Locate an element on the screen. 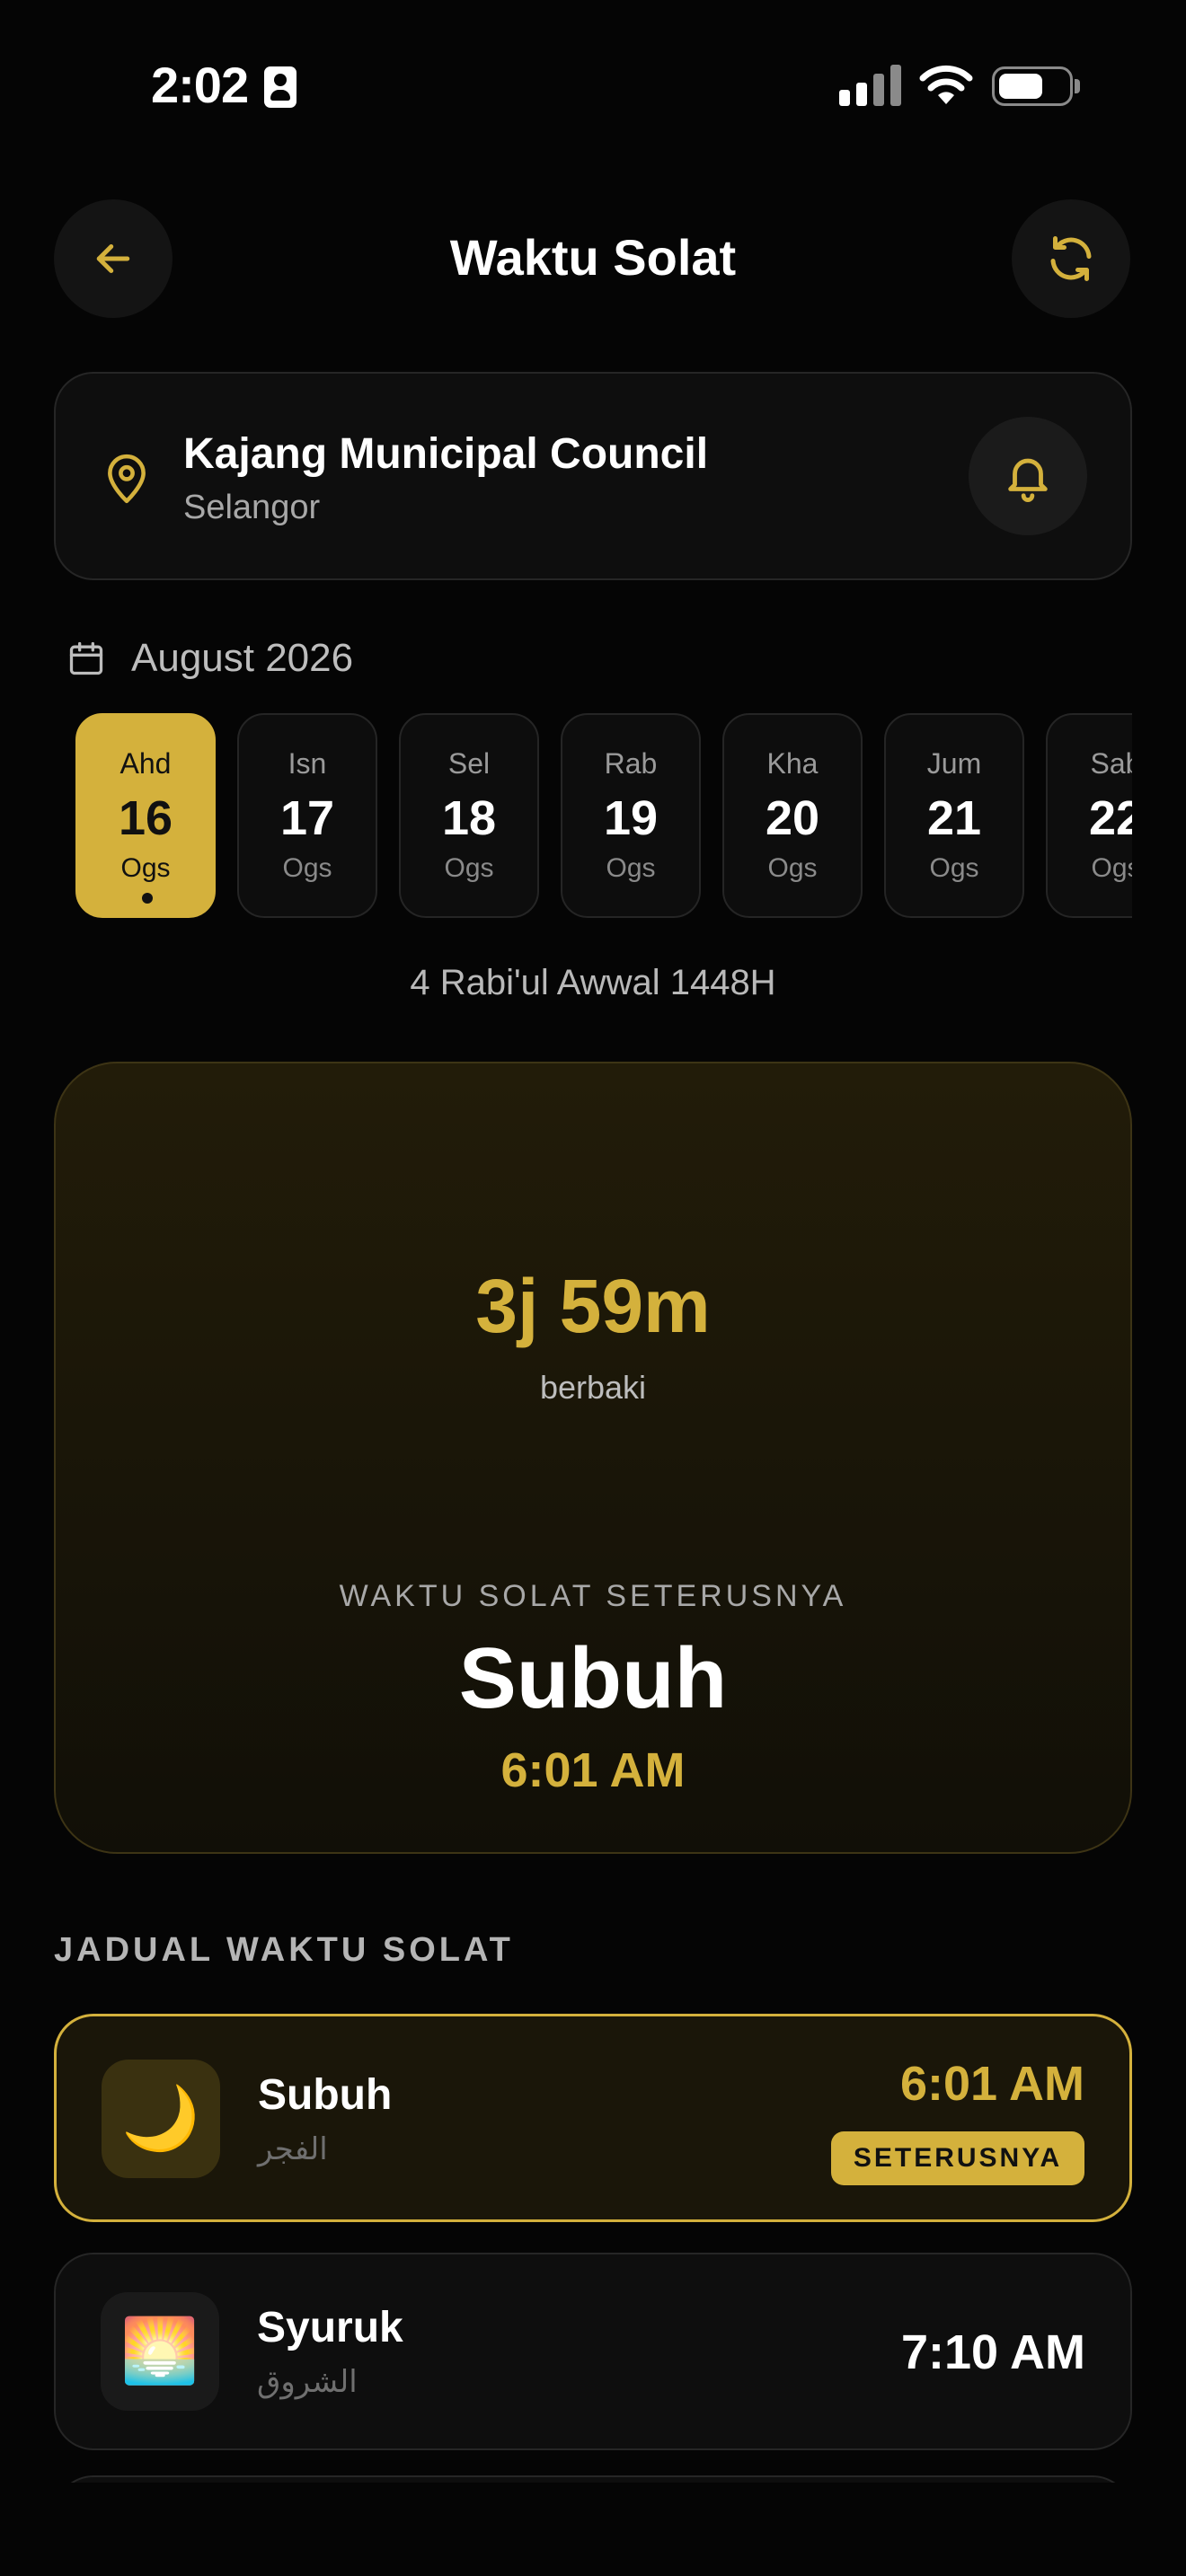 This screenshot has height=2576, width=1186. status-time: 2:02 is located at coordinates (200, 85).